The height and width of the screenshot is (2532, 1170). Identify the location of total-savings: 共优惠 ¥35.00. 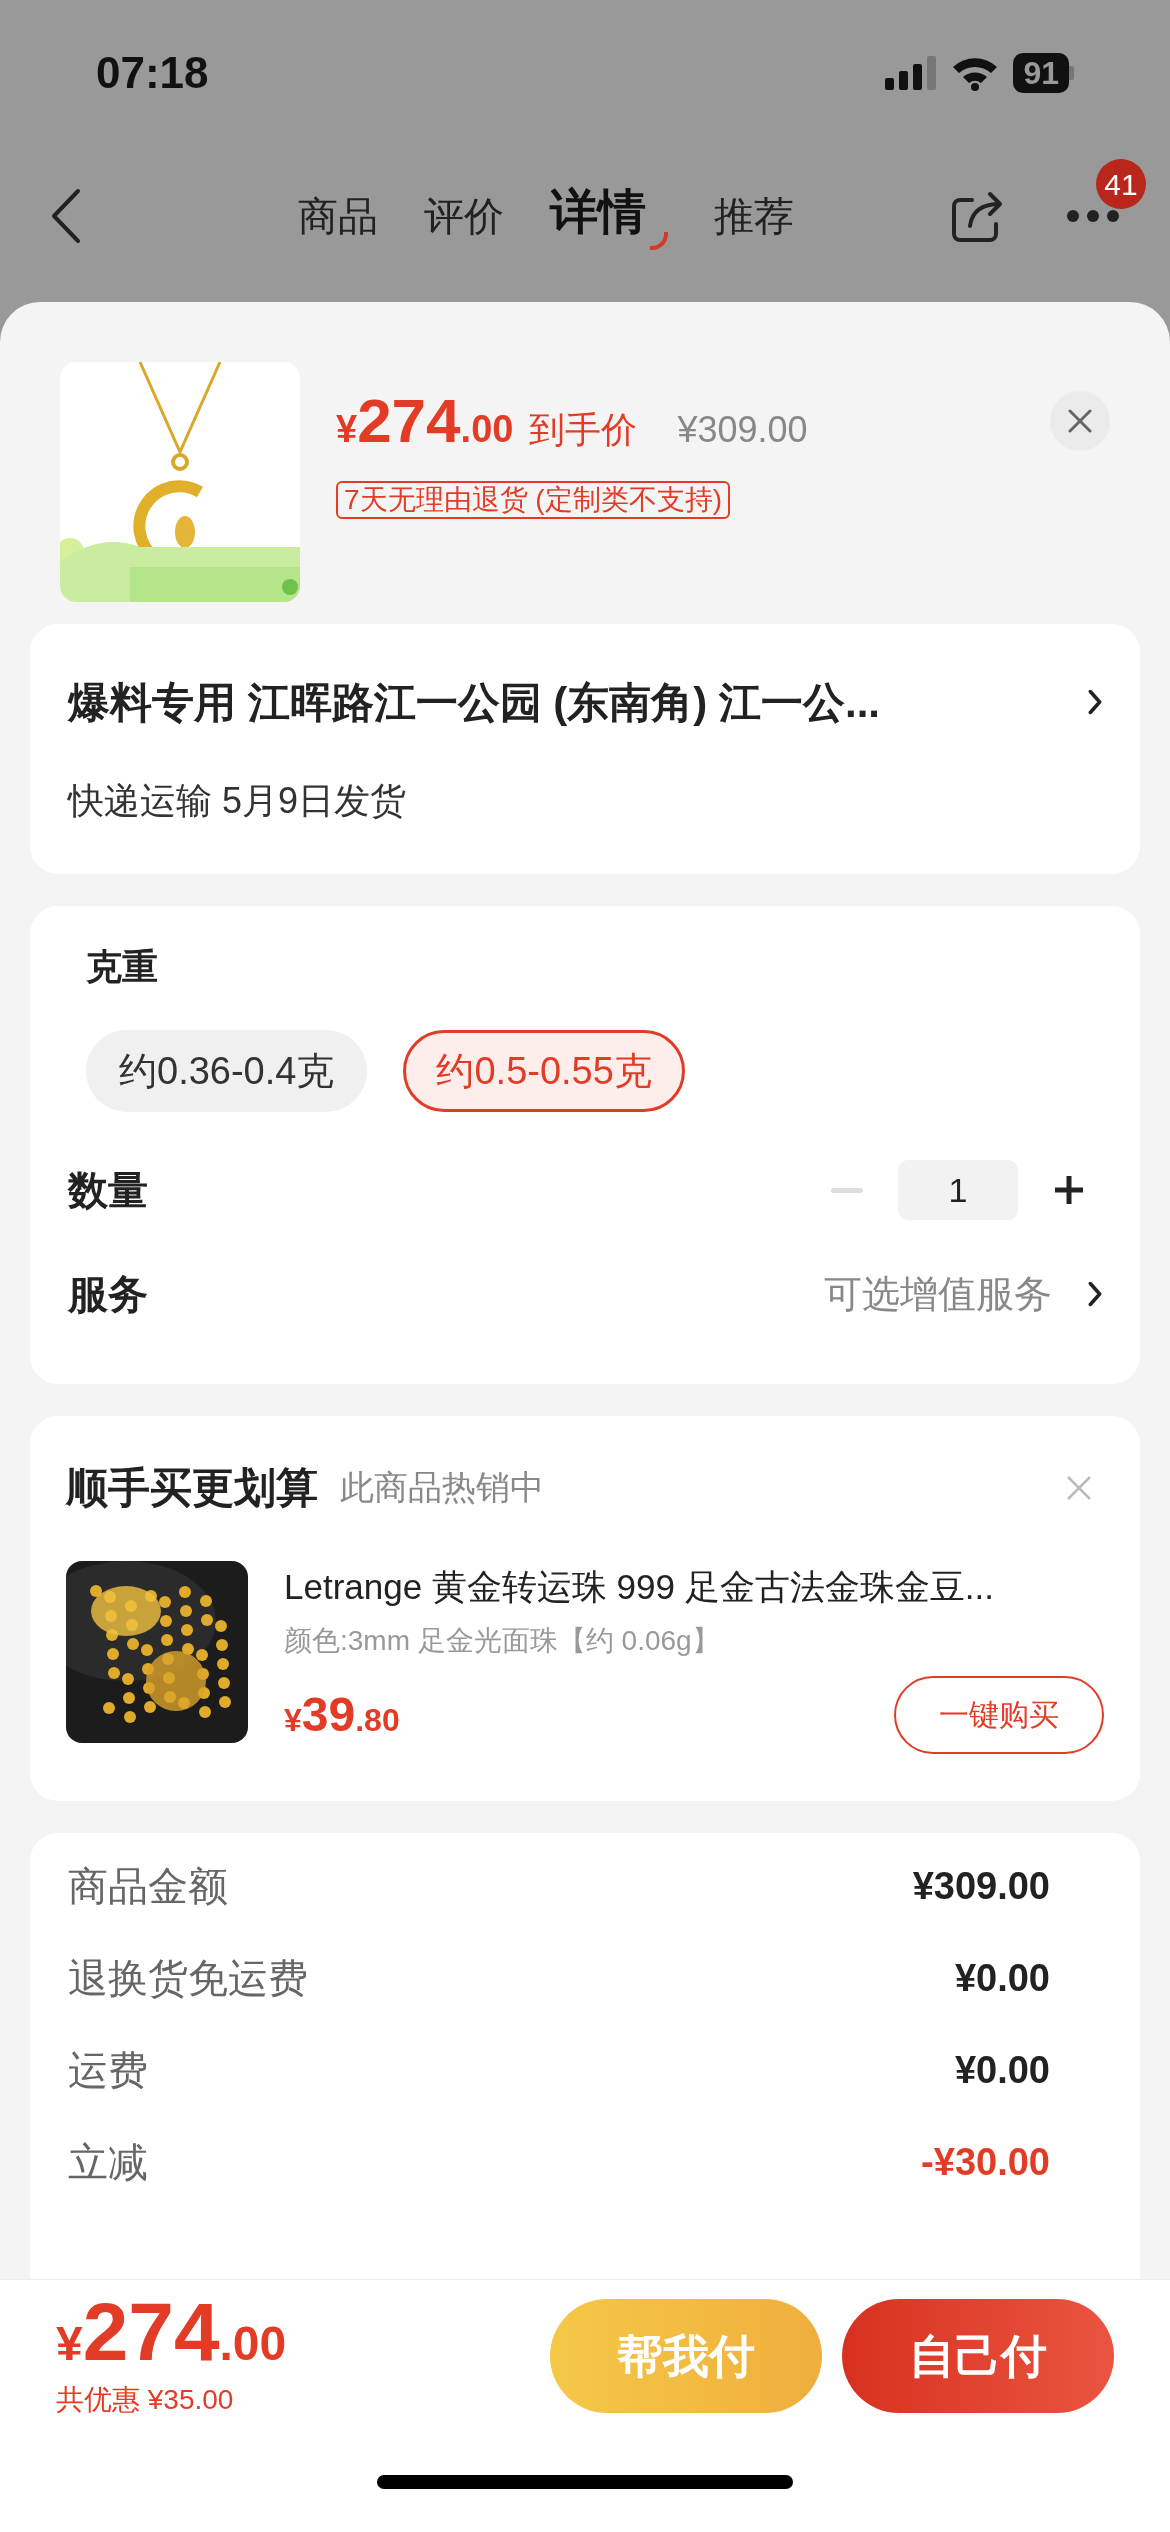
(145, 2400).